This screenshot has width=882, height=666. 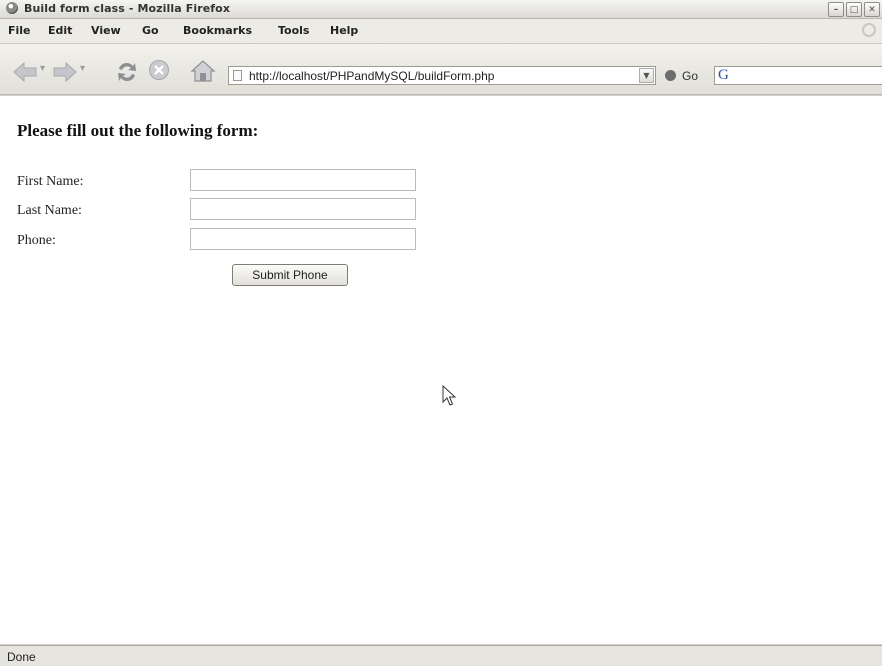 What do you see at coordinates (127, 8) in the screenshot?
I see `window-title: Build form class - Mozilla Firefox` at bounding box center [127, 8].